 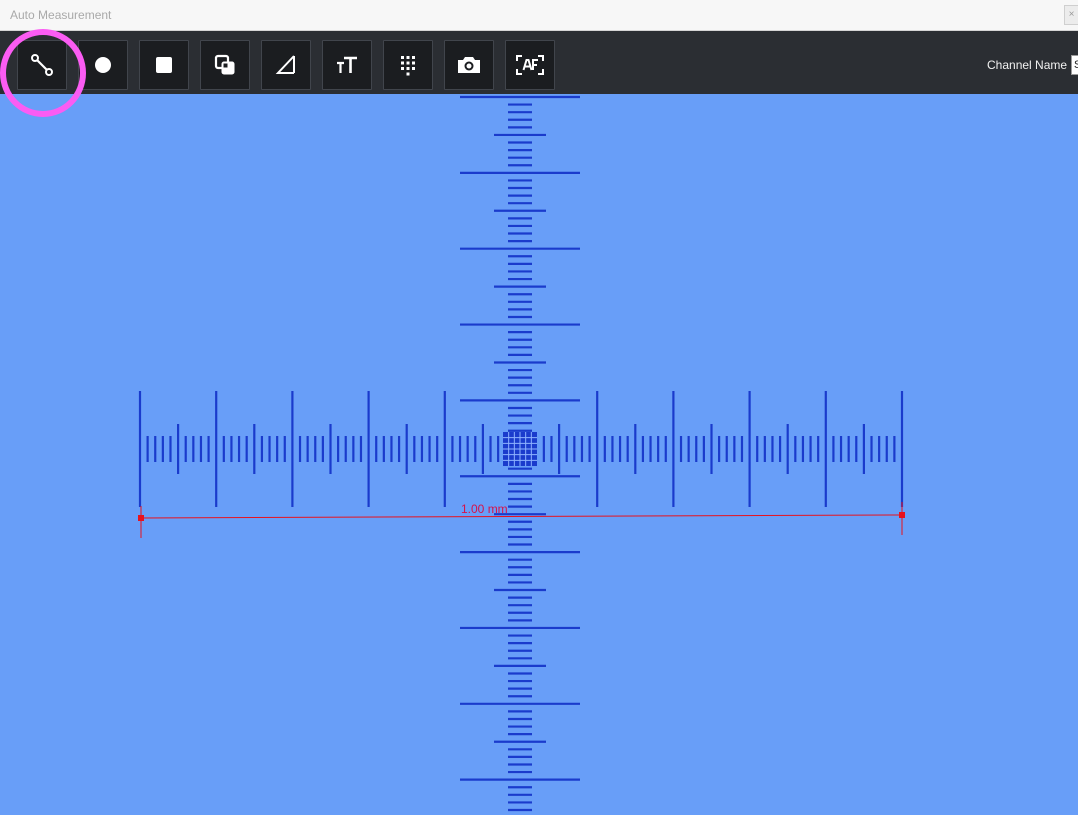 I want to click on line-measure-button, so click(x=42, y=65).